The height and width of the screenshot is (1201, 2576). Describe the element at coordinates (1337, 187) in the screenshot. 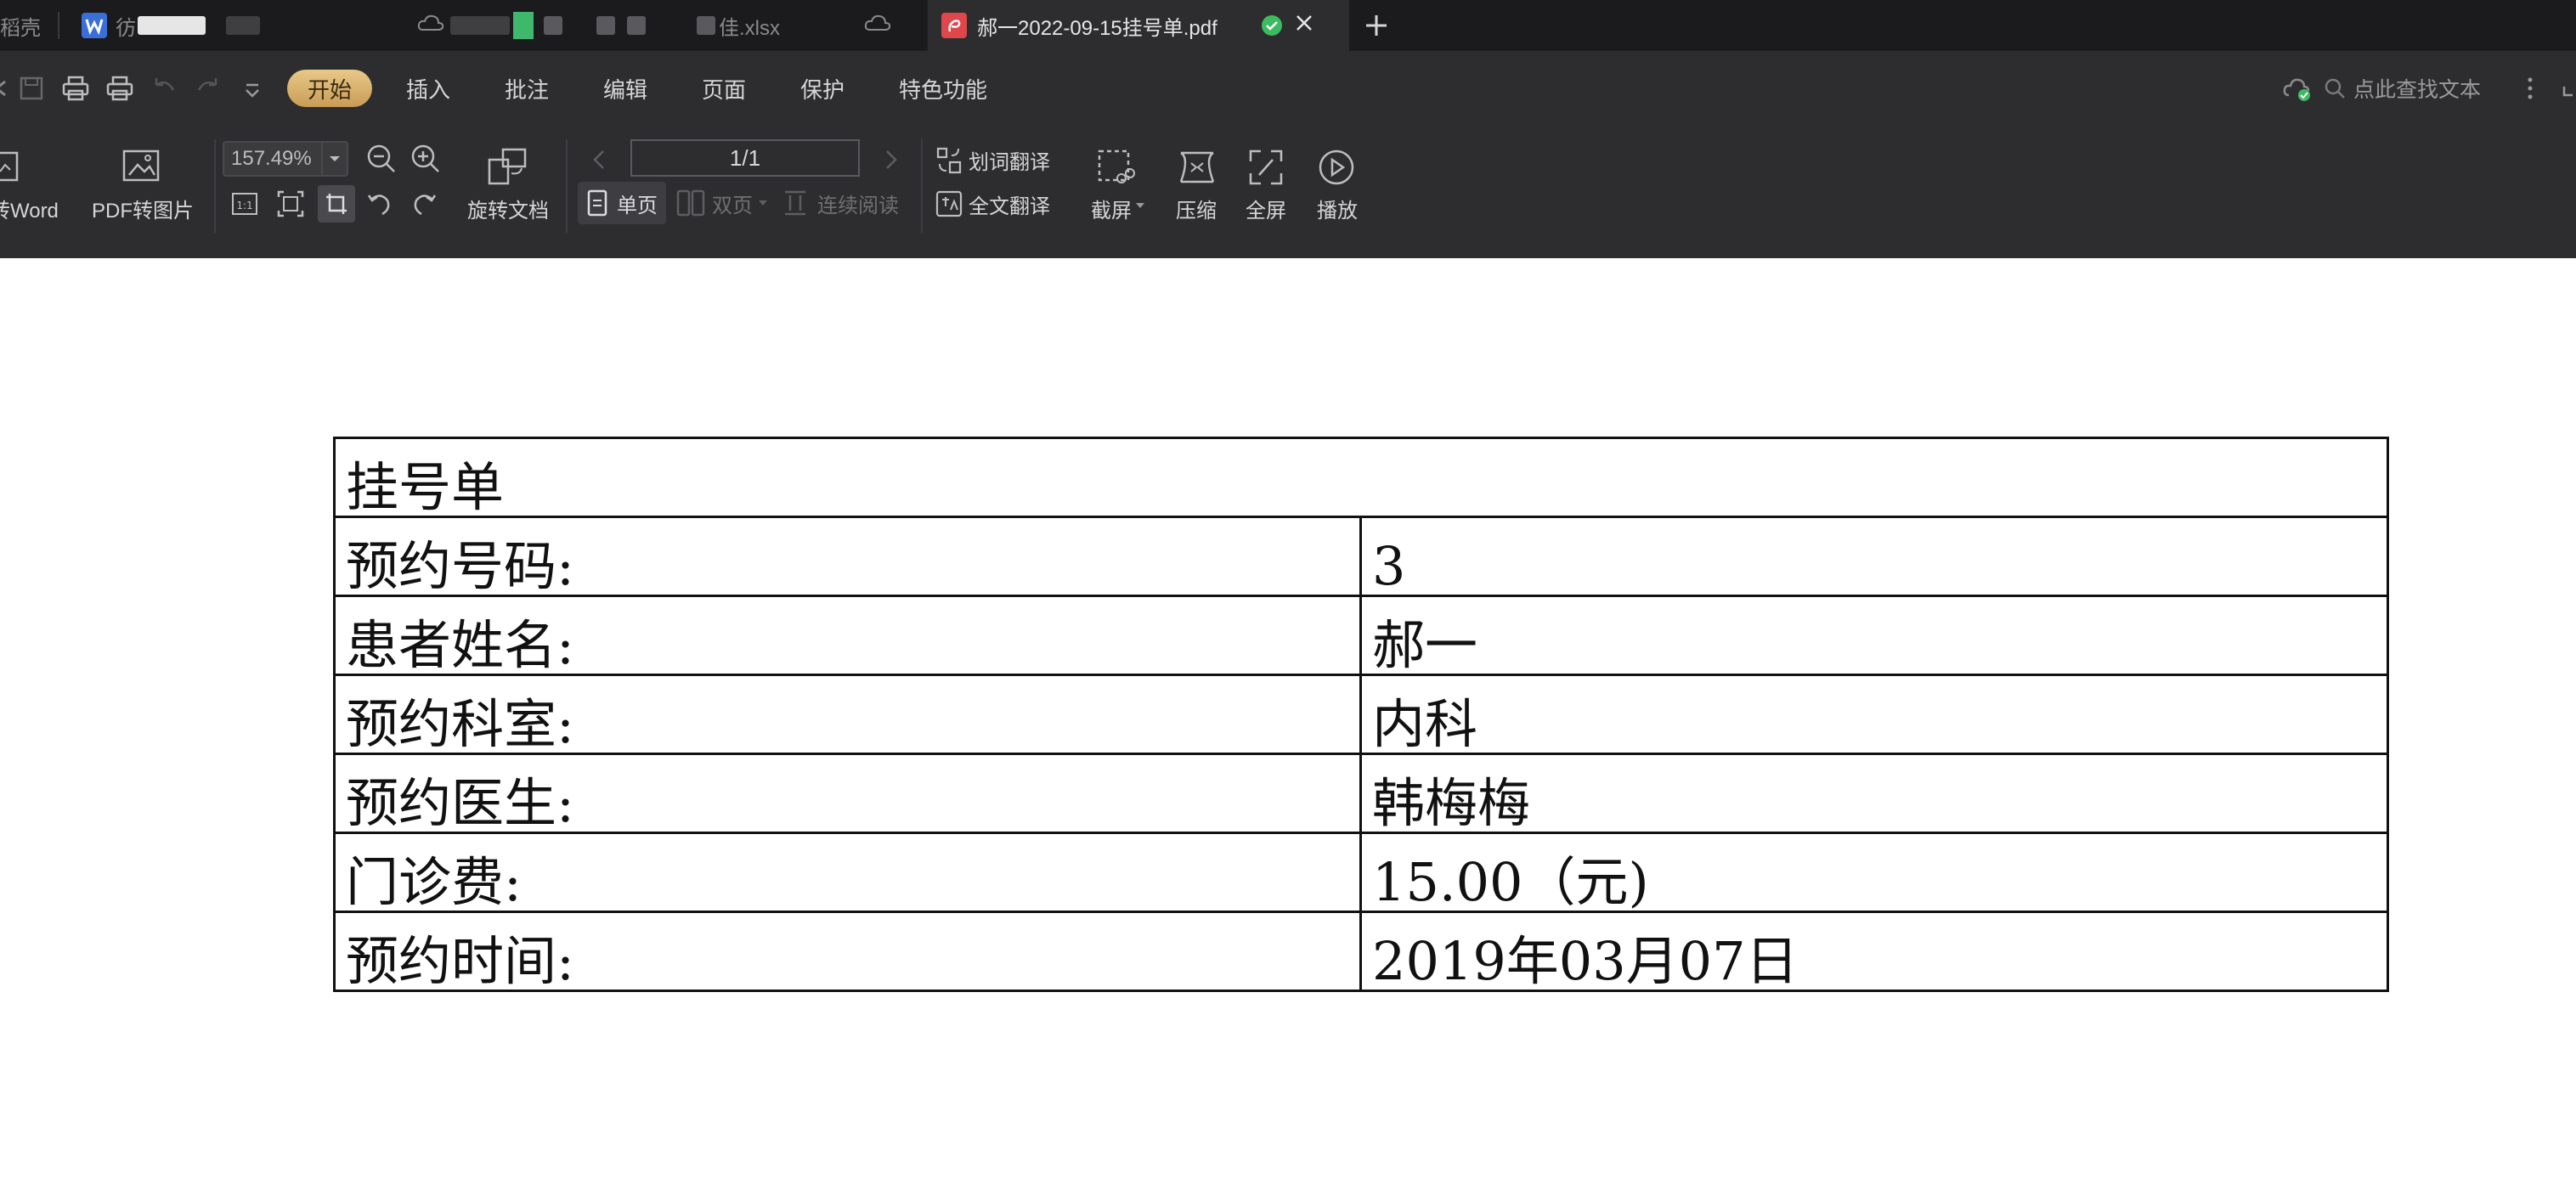

I see `play-button: 播放` at that location.